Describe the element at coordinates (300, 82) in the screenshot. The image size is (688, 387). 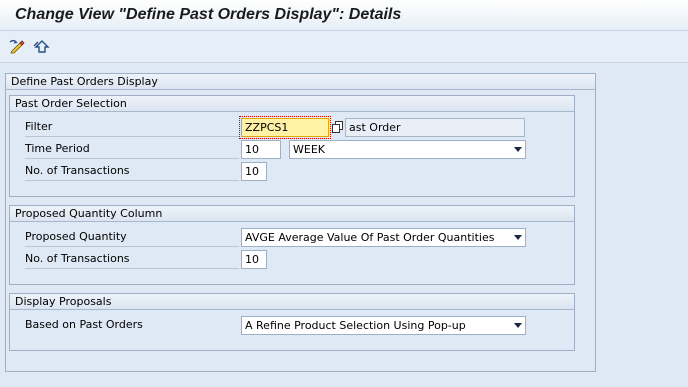
I see `main-group-title: Define Past Orders Display` at that location.